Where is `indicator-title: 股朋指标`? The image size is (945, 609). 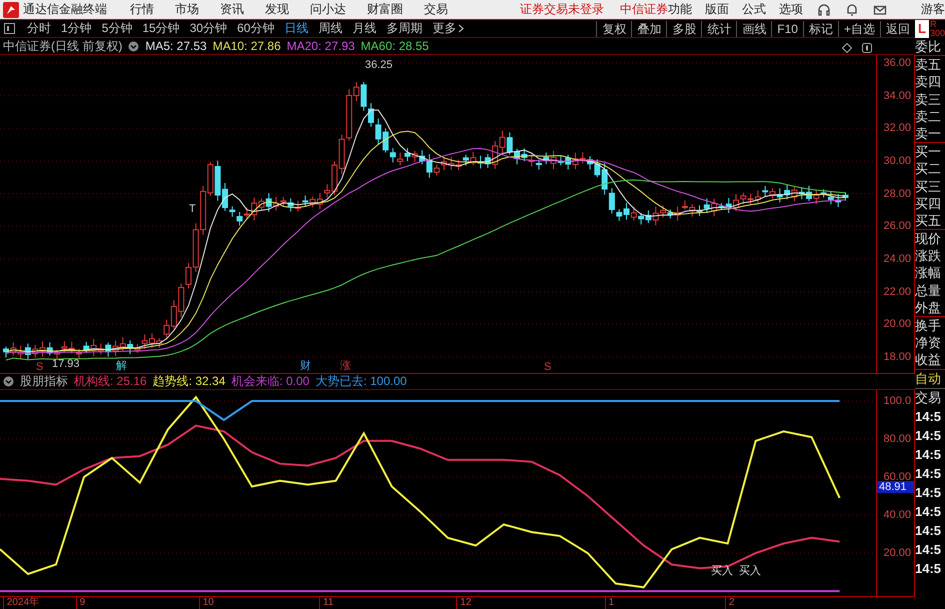 indicator-title: 股朋指标 is located at coordinates (44, 381).